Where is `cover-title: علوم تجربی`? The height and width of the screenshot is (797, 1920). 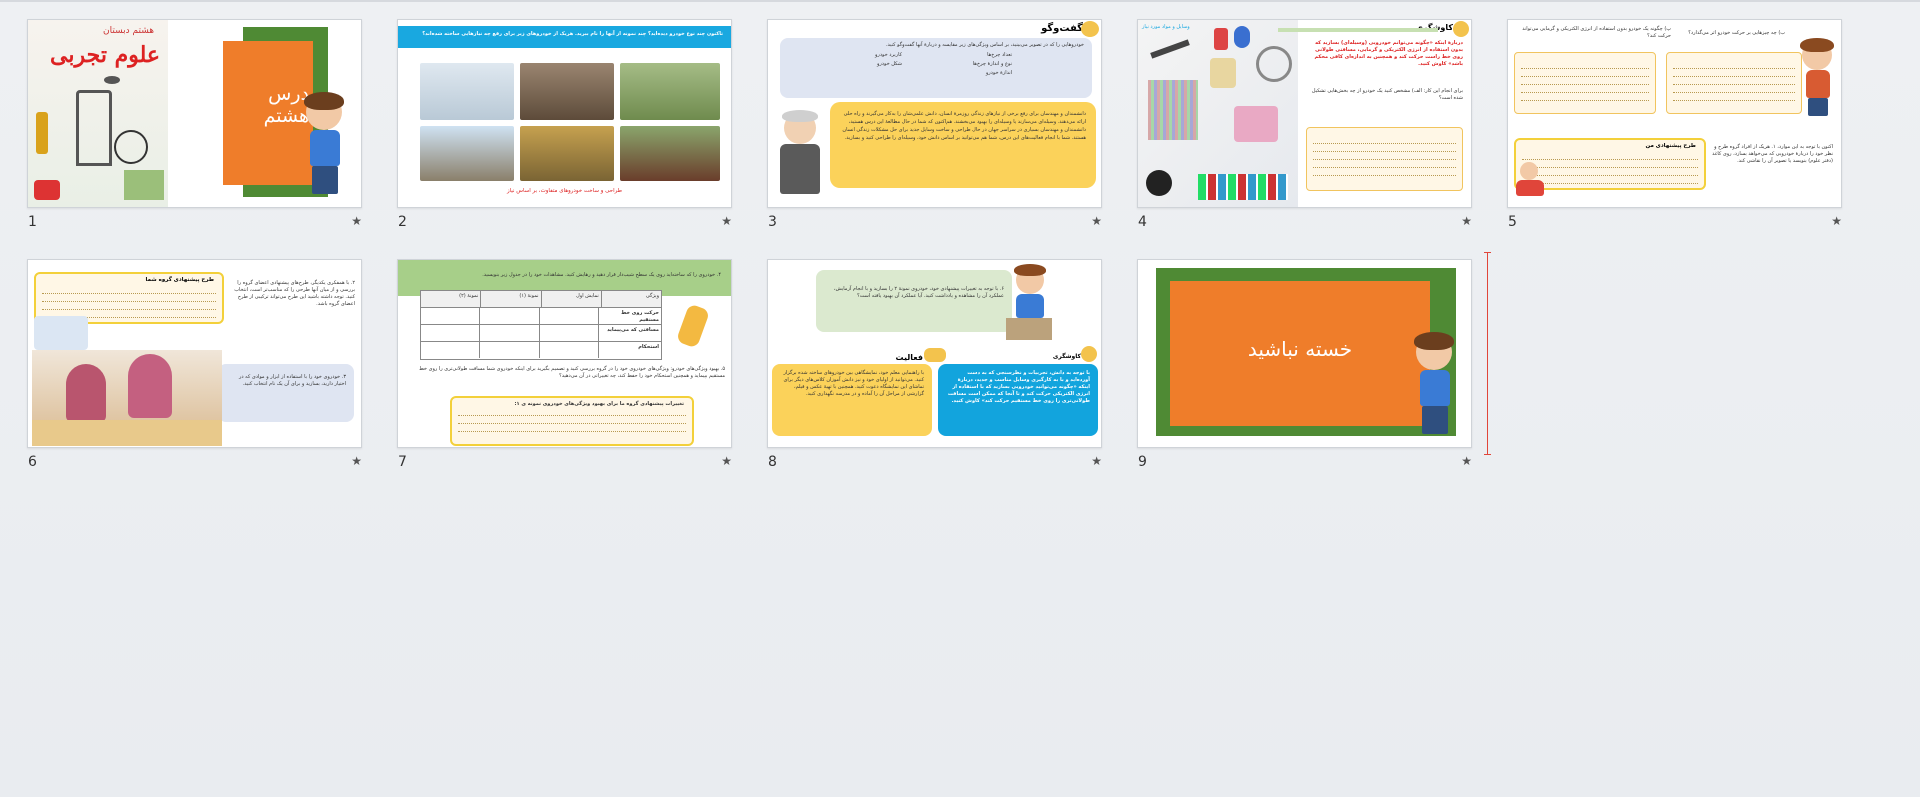 cover-title: علوم تجربی is located at coordinates (105, 55).